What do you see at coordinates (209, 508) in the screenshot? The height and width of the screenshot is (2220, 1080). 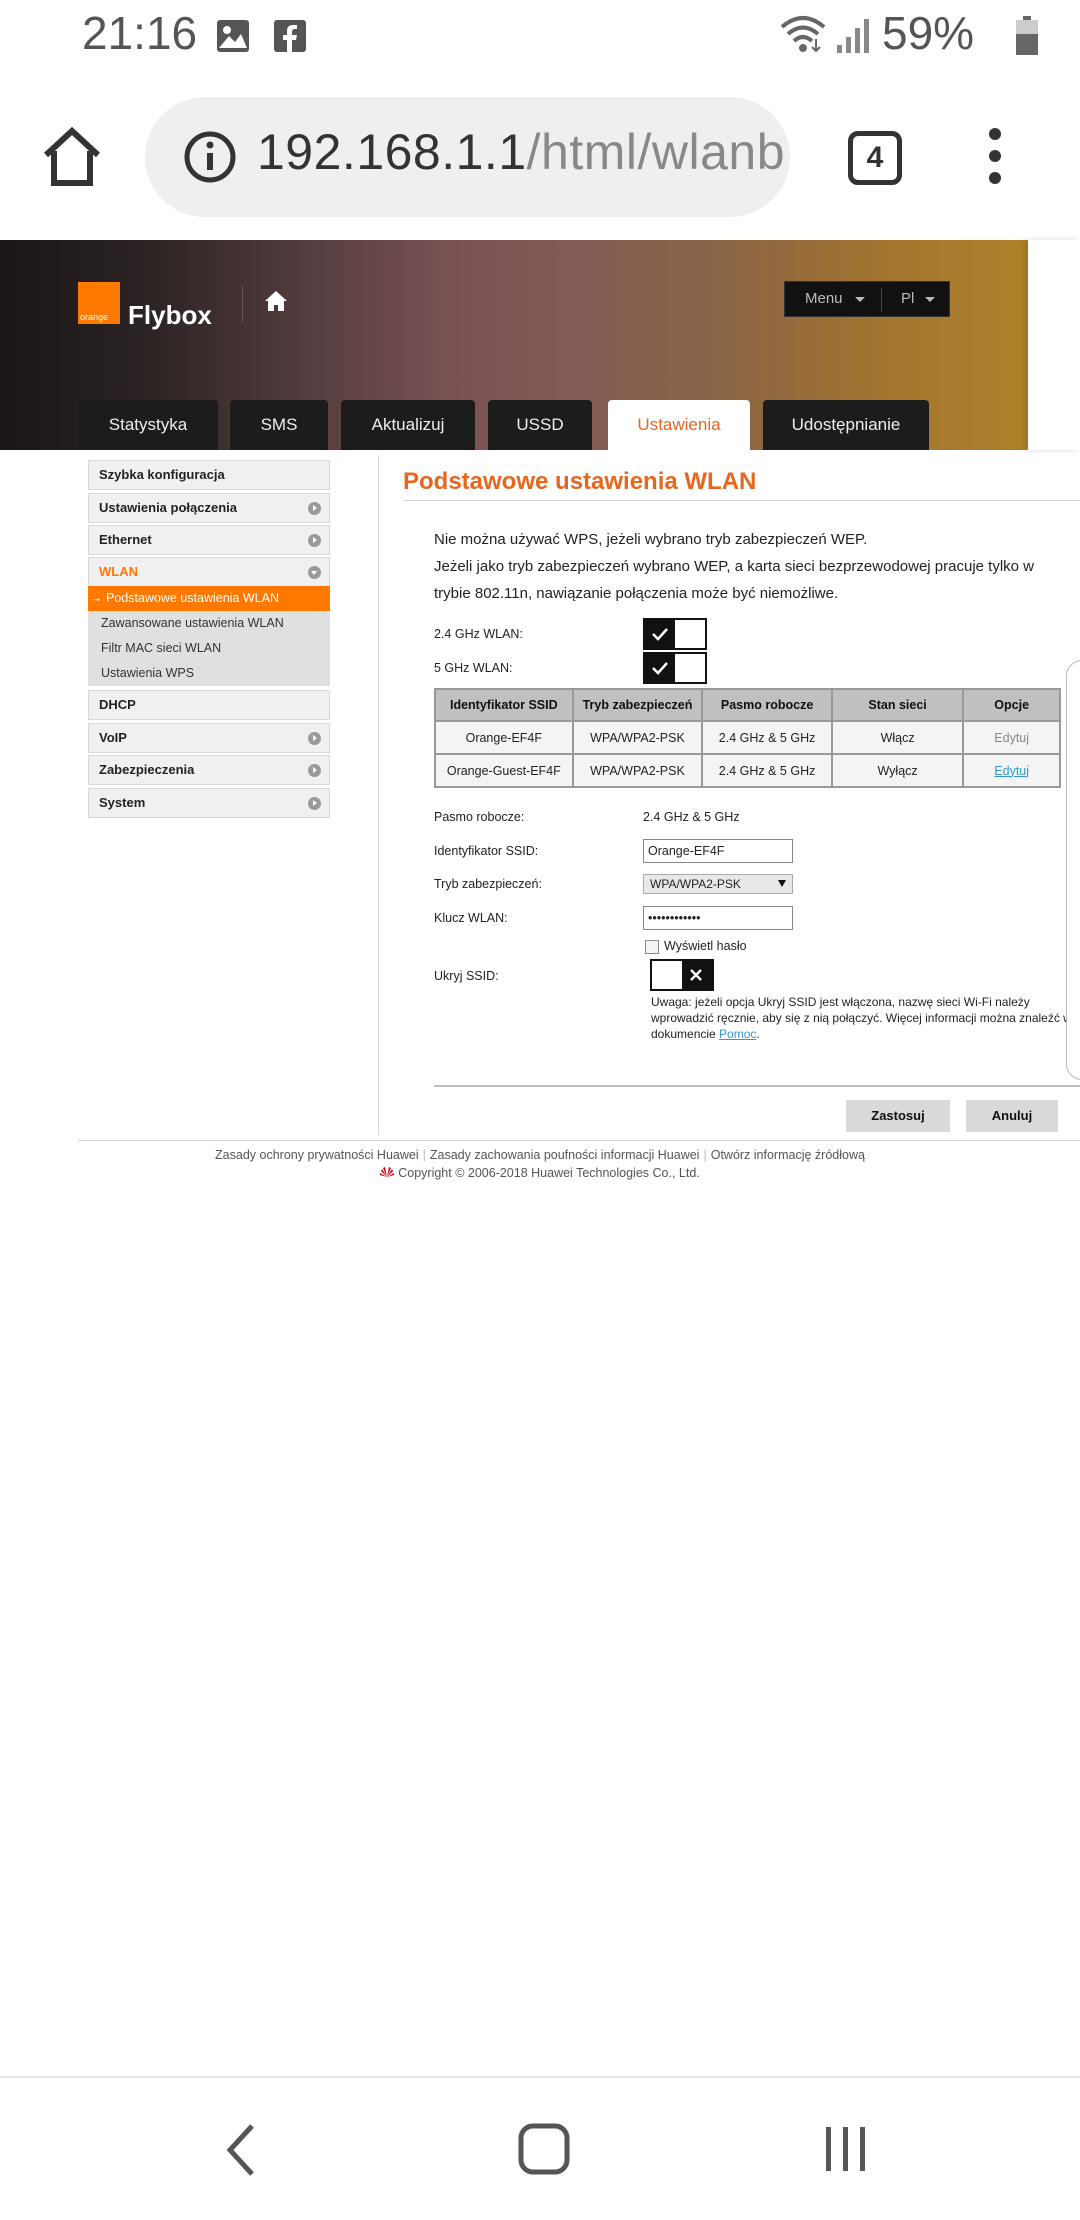 I see `sidebar-item-ustawienia-polaczenia: Ustawienia połączenia` at bounding box center [209, 508].